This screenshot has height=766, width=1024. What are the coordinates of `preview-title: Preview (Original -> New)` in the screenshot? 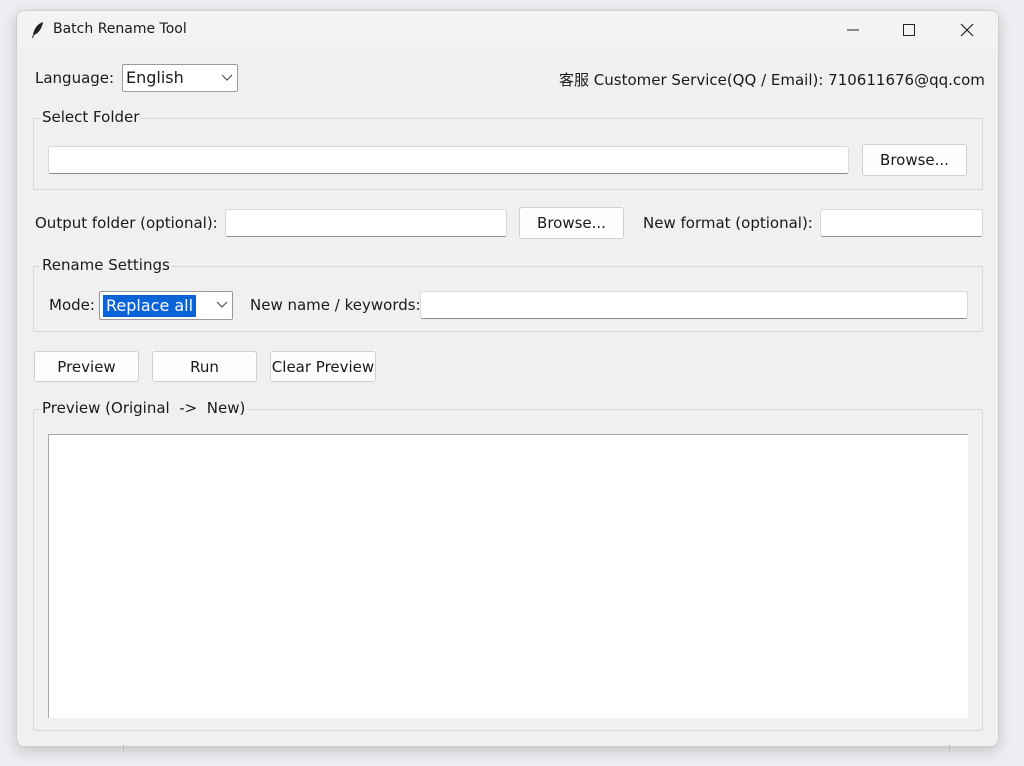 It's located at (144, 408).